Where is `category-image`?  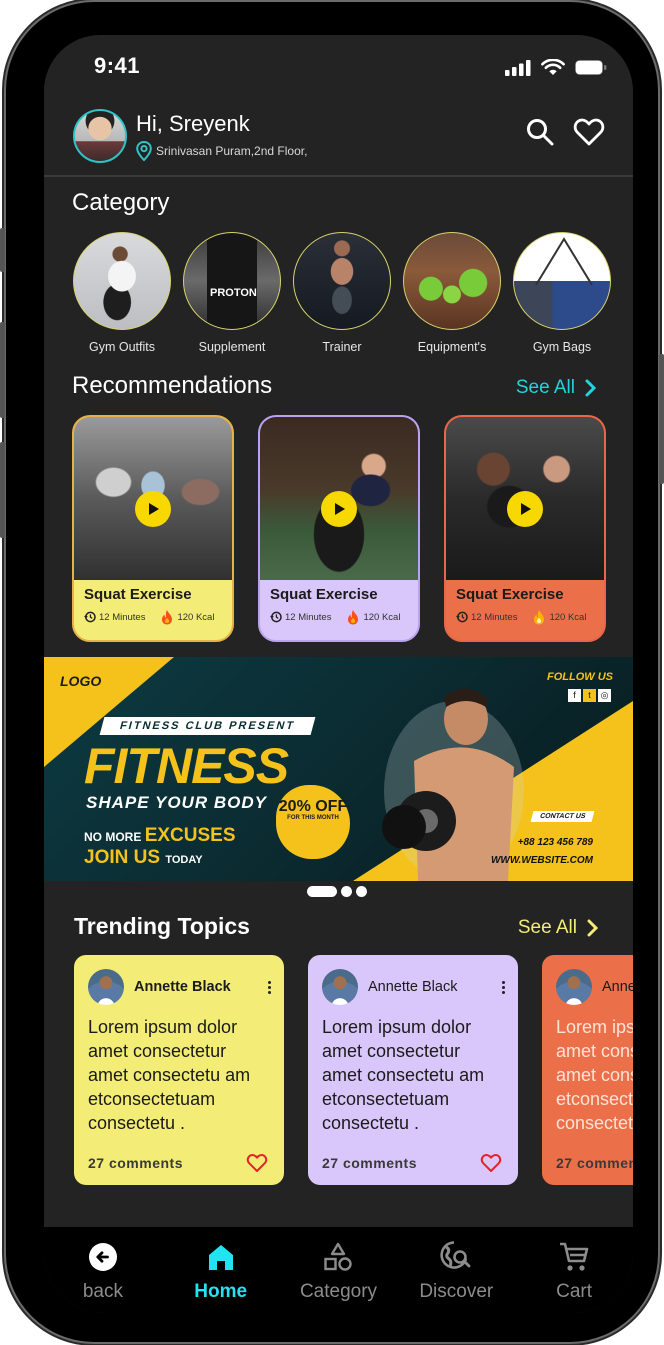 category-image is located at coordinates (452, 281).